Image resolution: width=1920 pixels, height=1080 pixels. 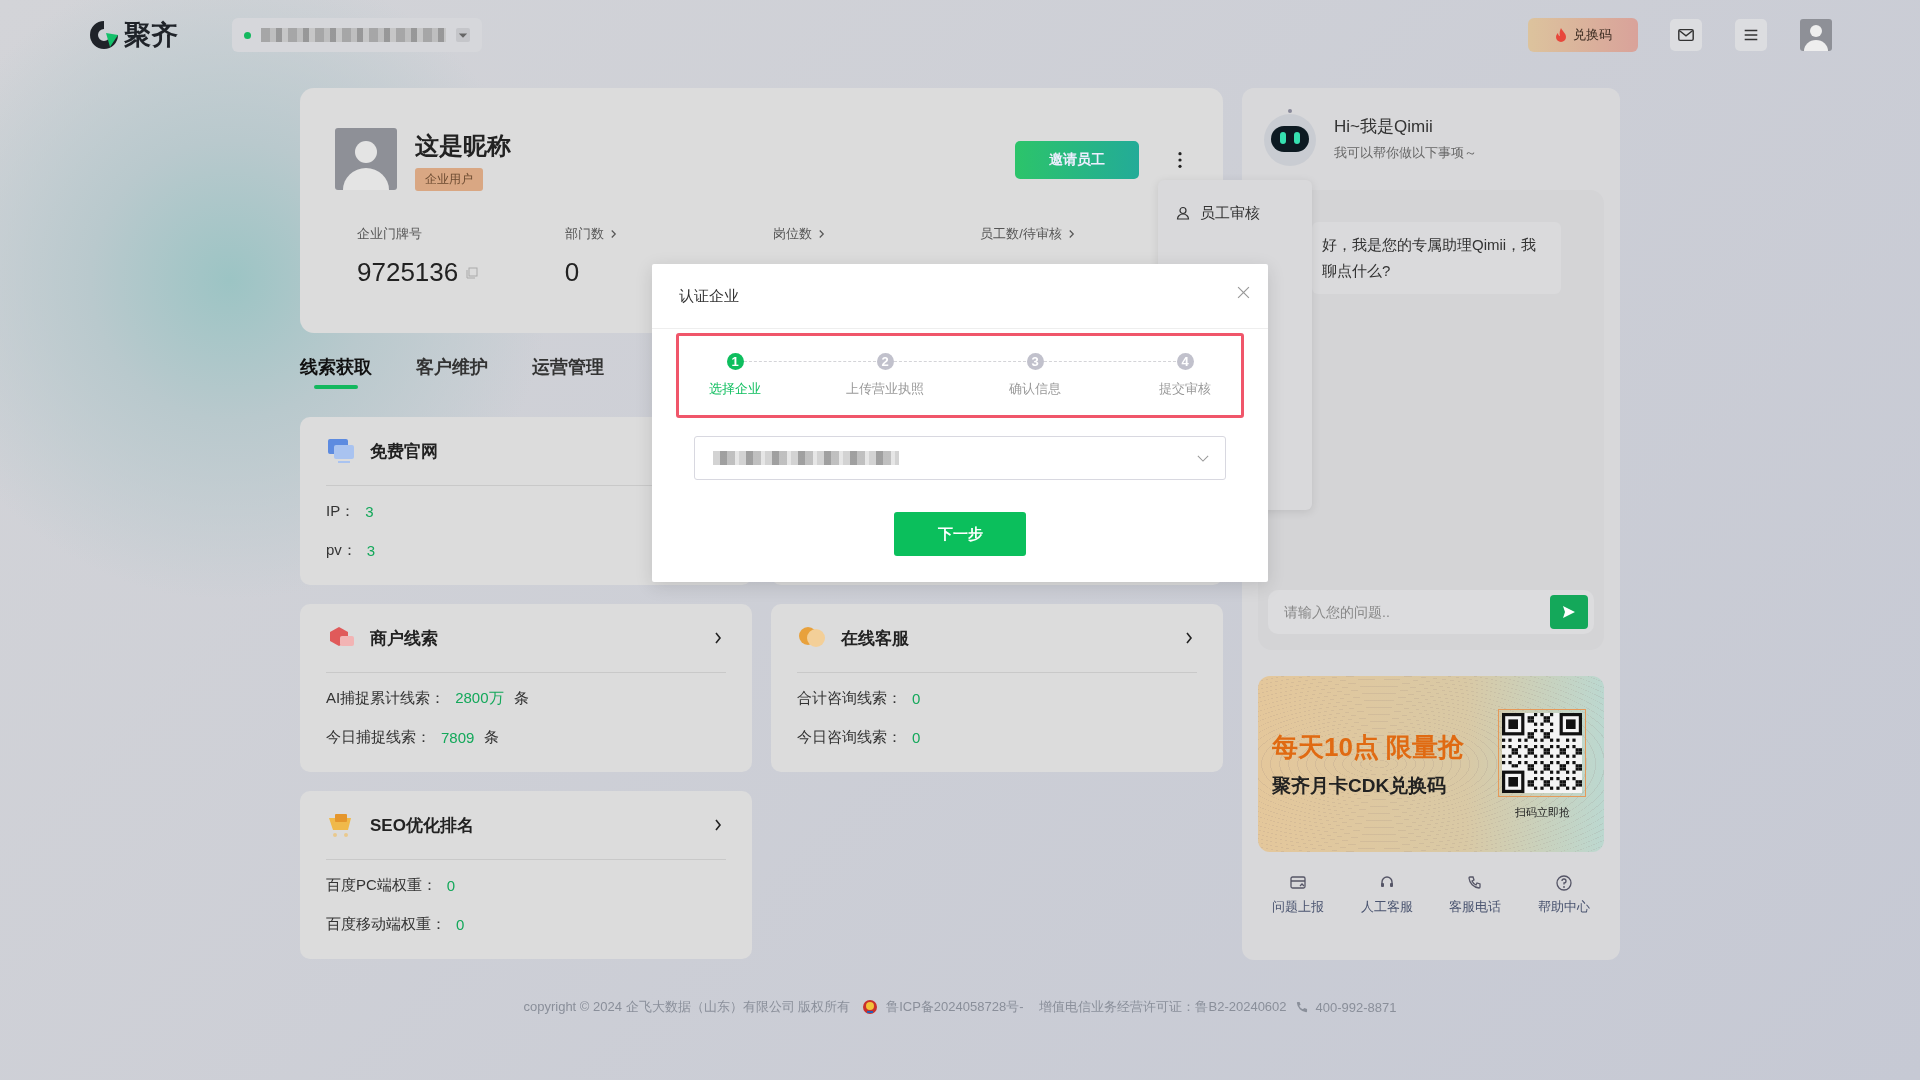 What do you see at coordinates (572, 272) in the screenshot?
I see `stat-value: 0` at bounding box center [572, 272].